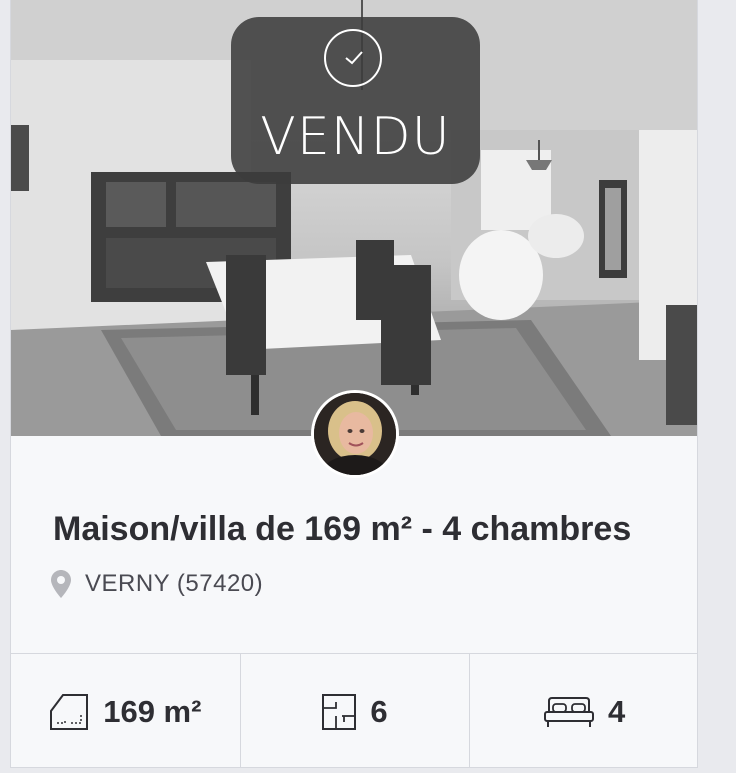 The width and height of the screenshot is (736, 773). Describe the element at coordinates (339, 711) in the screenshot. I see `floor-plan-icon` at that location.